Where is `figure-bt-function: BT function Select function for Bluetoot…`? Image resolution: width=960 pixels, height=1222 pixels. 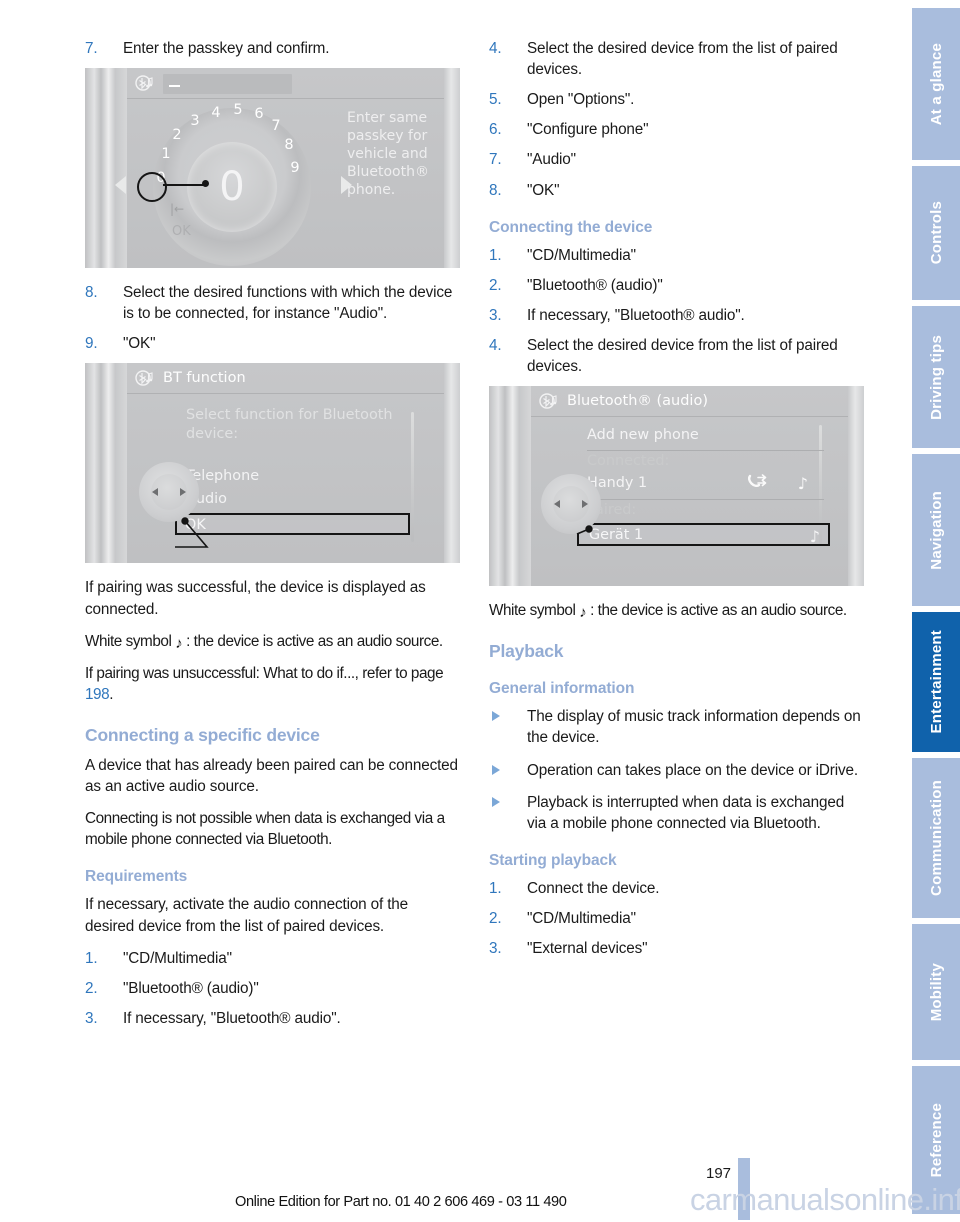
figure-bt-function: BT function Select function for Bluetoot… is located at coordinates (272, 463).